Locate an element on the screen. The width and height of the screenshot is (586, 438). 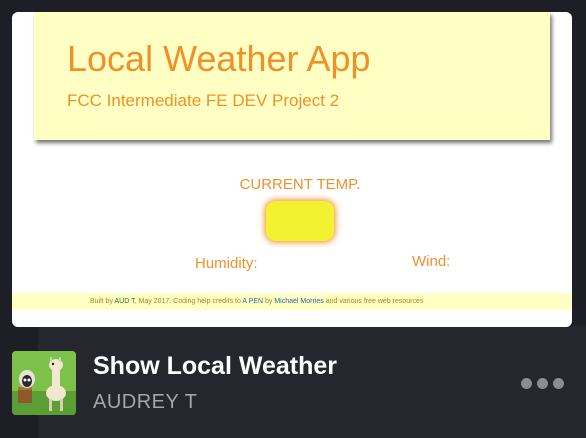
humidity-label: Humidity: is located at coordinates (226, 263).